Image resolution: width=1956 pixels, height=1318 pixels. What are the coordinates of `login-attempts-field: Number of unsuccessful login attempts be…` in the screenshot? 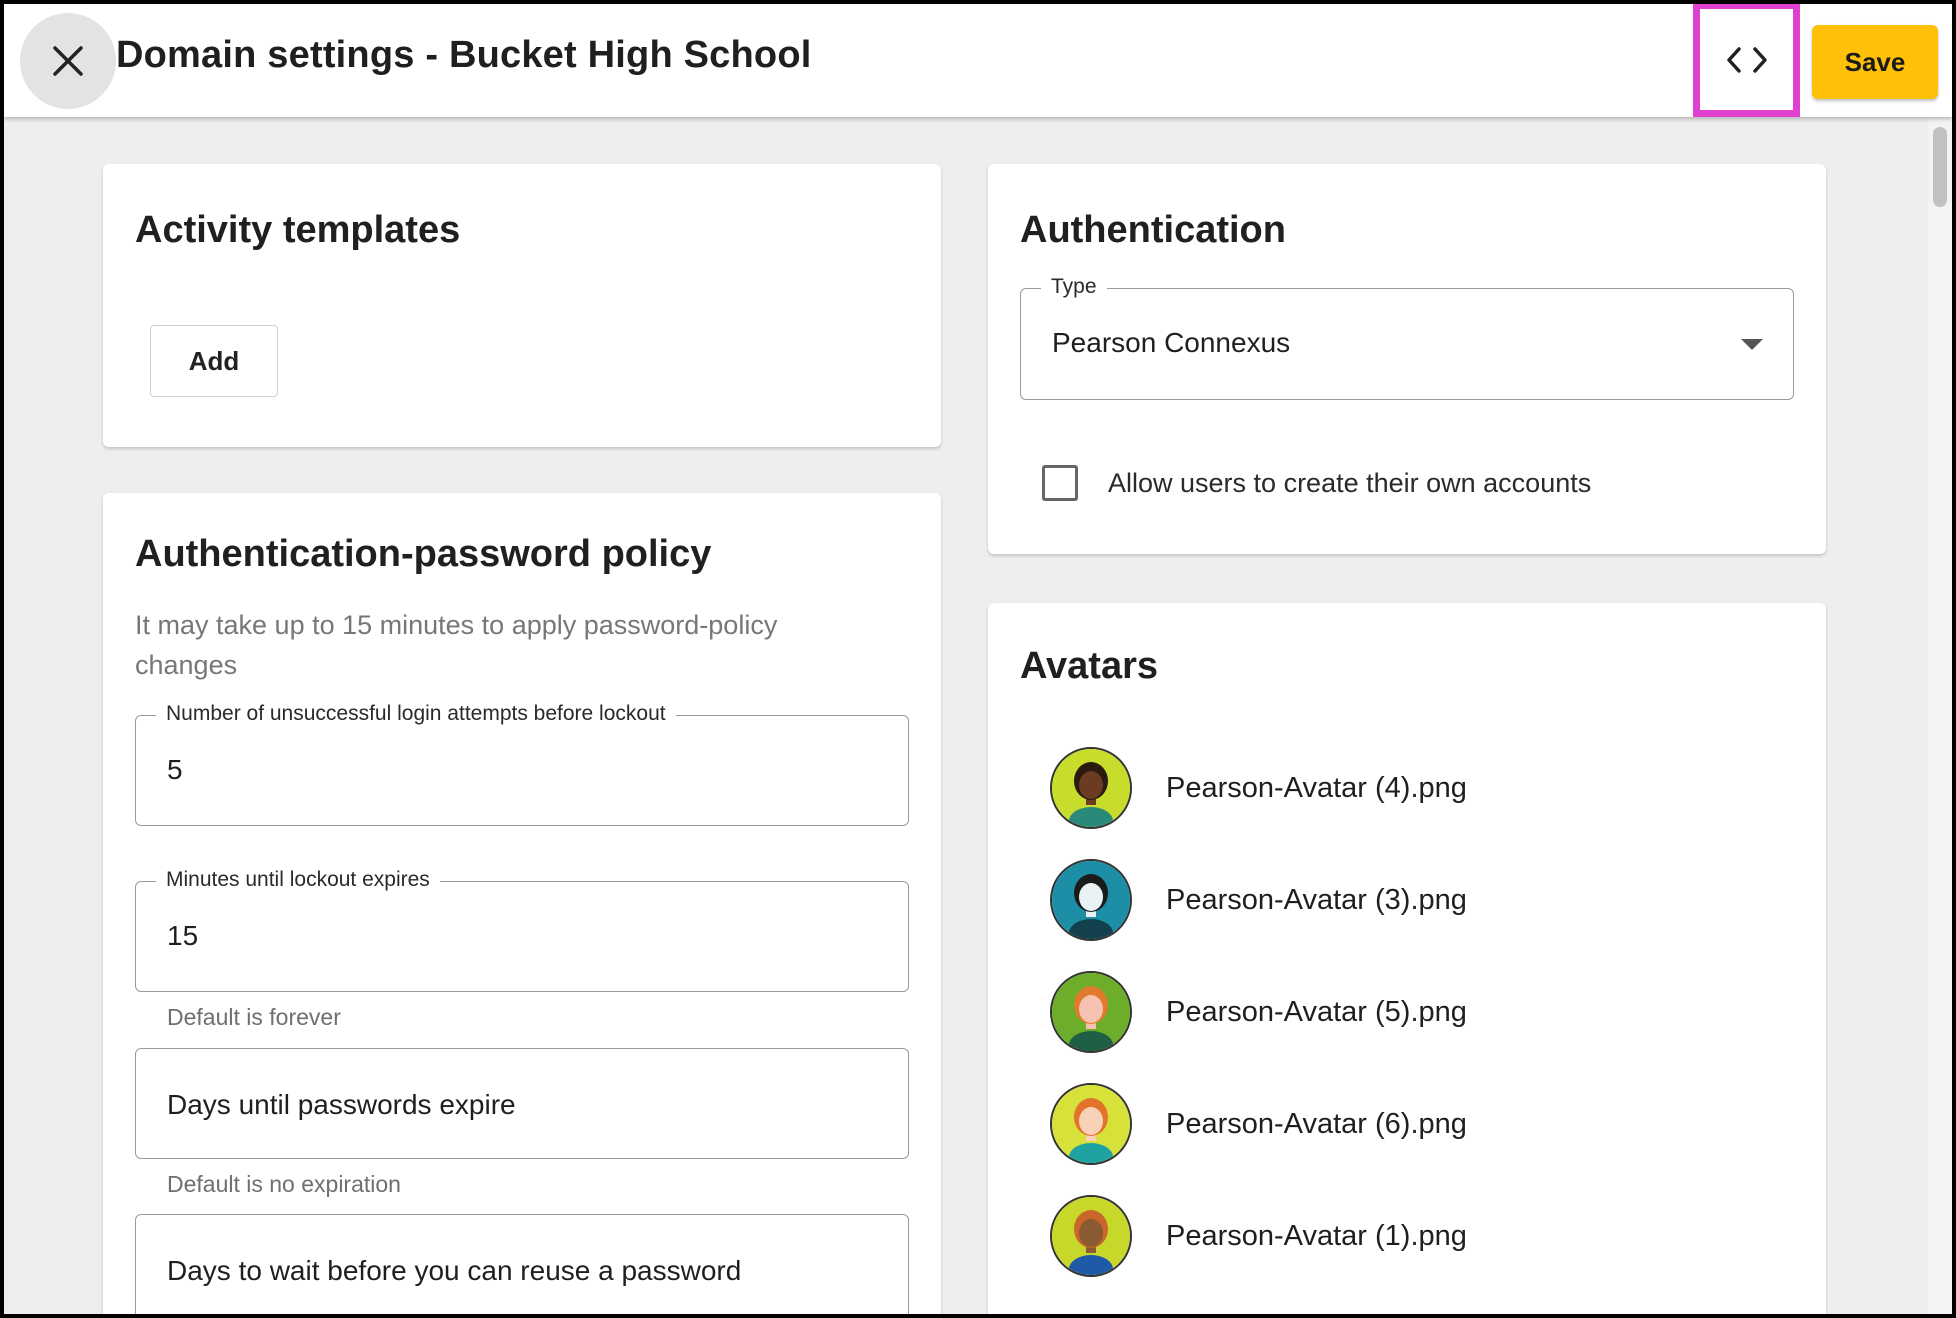 It's located at (522, 764).